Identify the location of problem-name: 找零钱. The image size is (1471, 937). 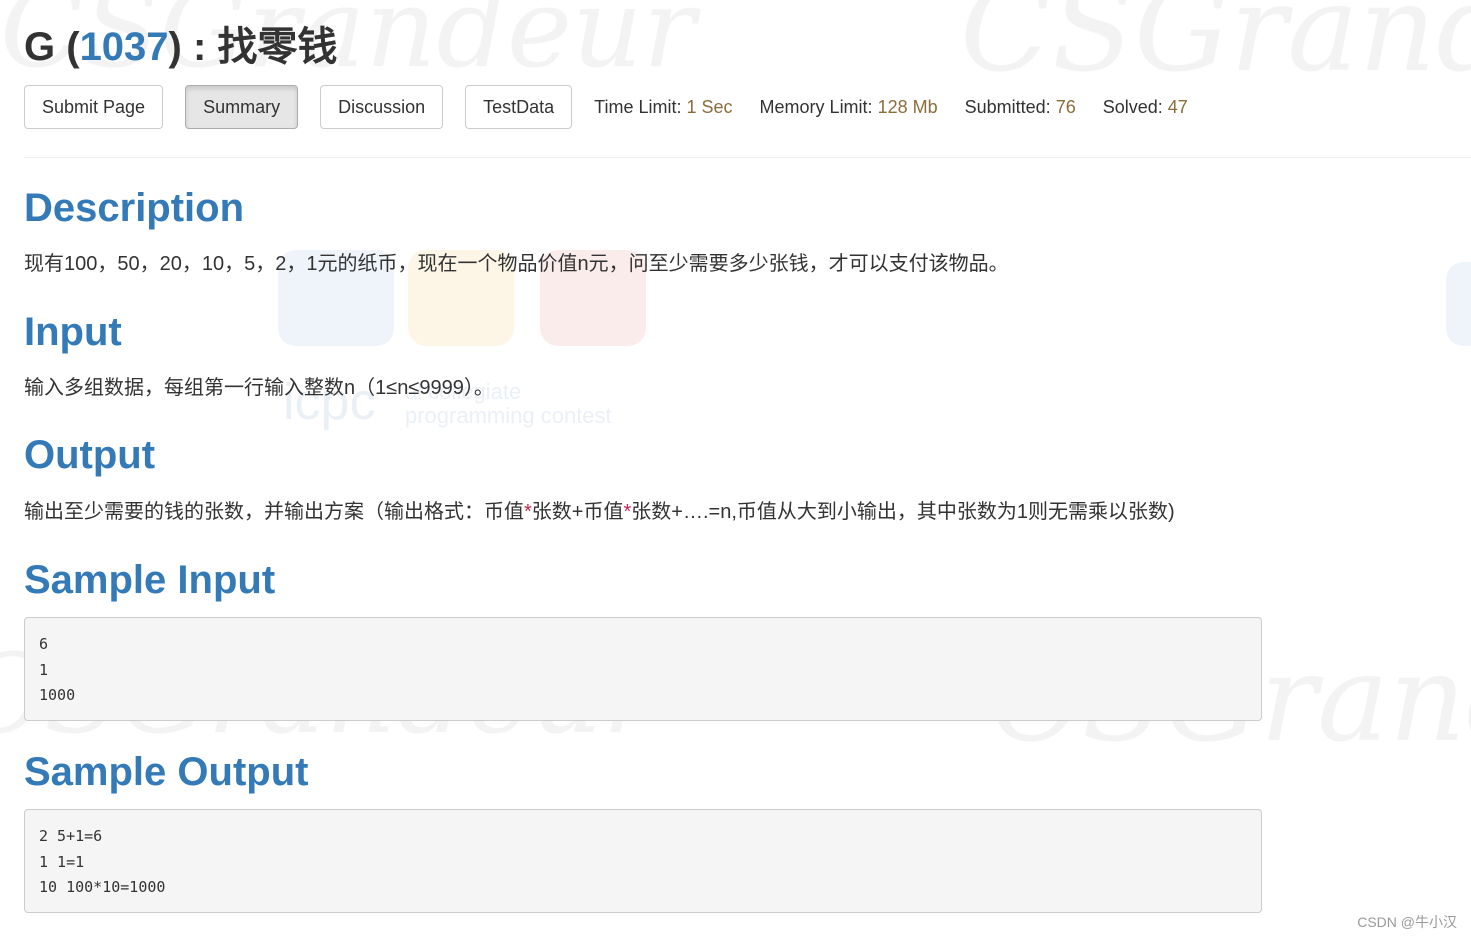
(277, 47).